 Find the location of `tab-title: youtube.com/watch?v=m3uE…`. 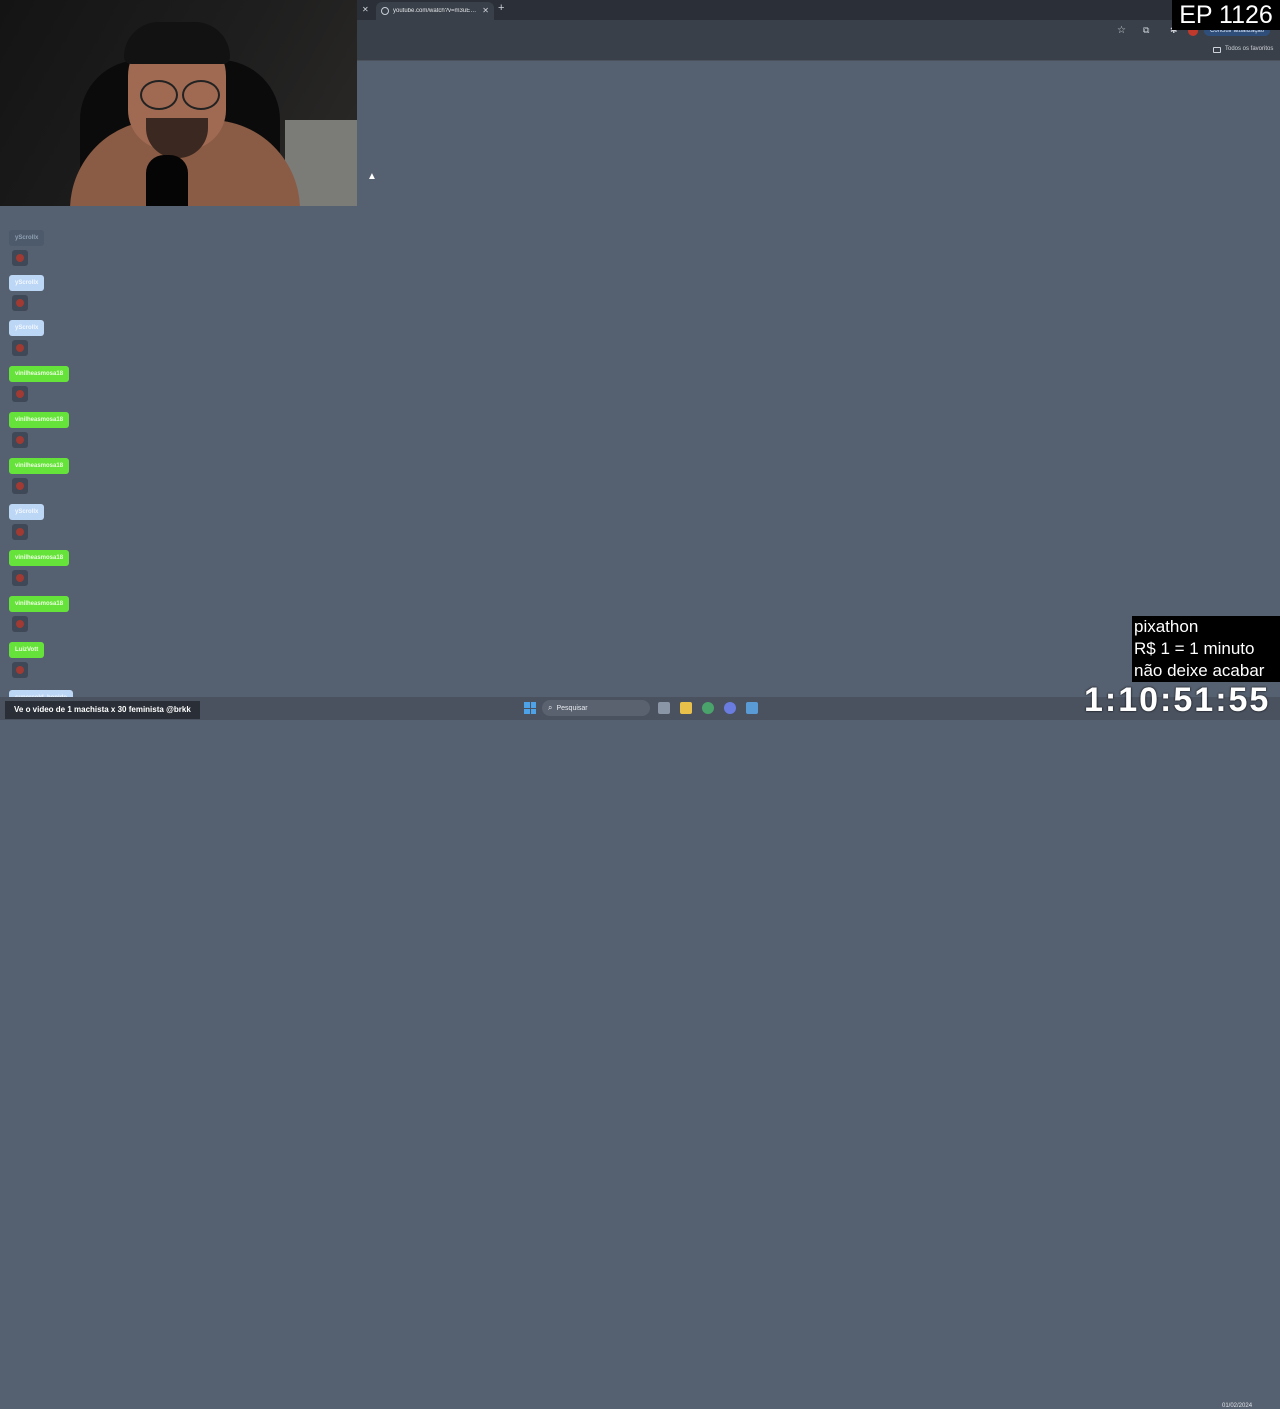

tab-title: youtube.com/watch?v=m3uE… is located at coordinates (435, 11).